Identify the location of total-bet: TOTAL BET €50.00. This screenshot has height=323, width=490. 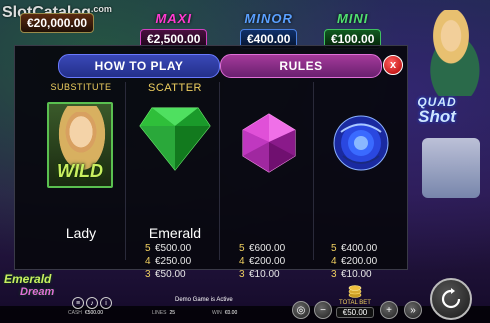
(355, 310).